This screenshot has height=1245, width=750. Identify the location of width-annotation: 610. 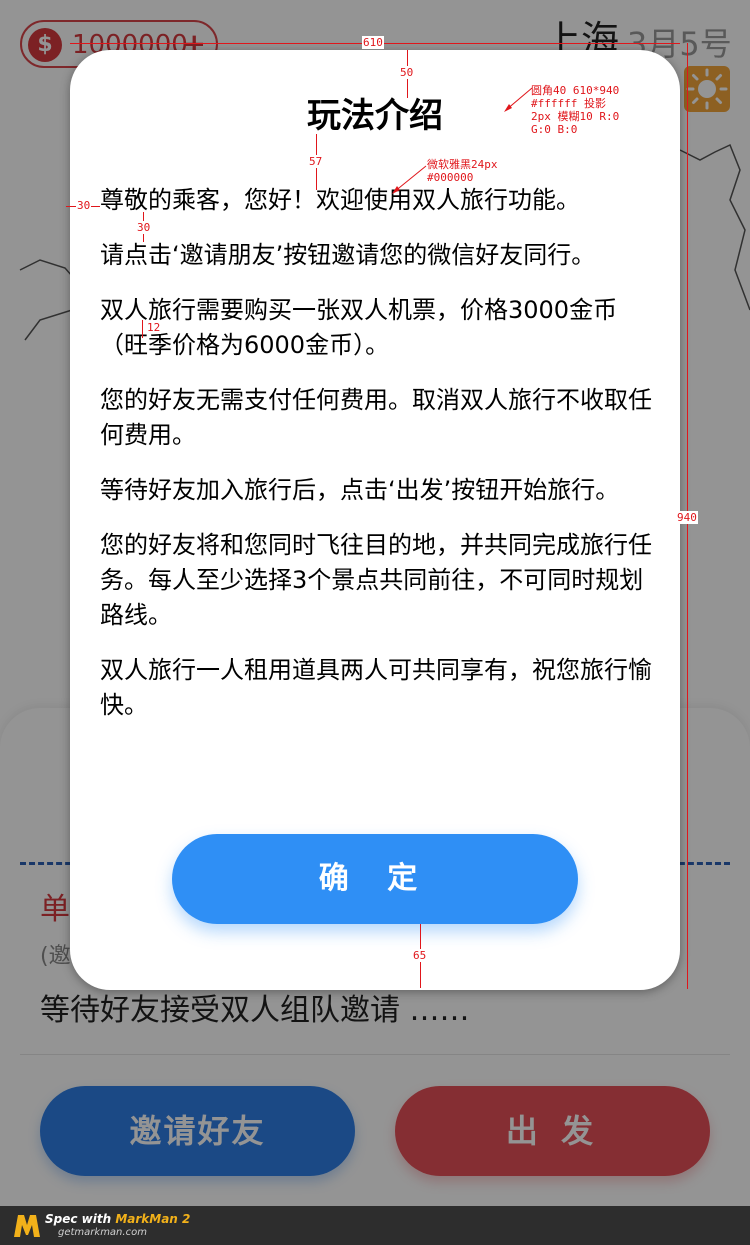
(373, 42).